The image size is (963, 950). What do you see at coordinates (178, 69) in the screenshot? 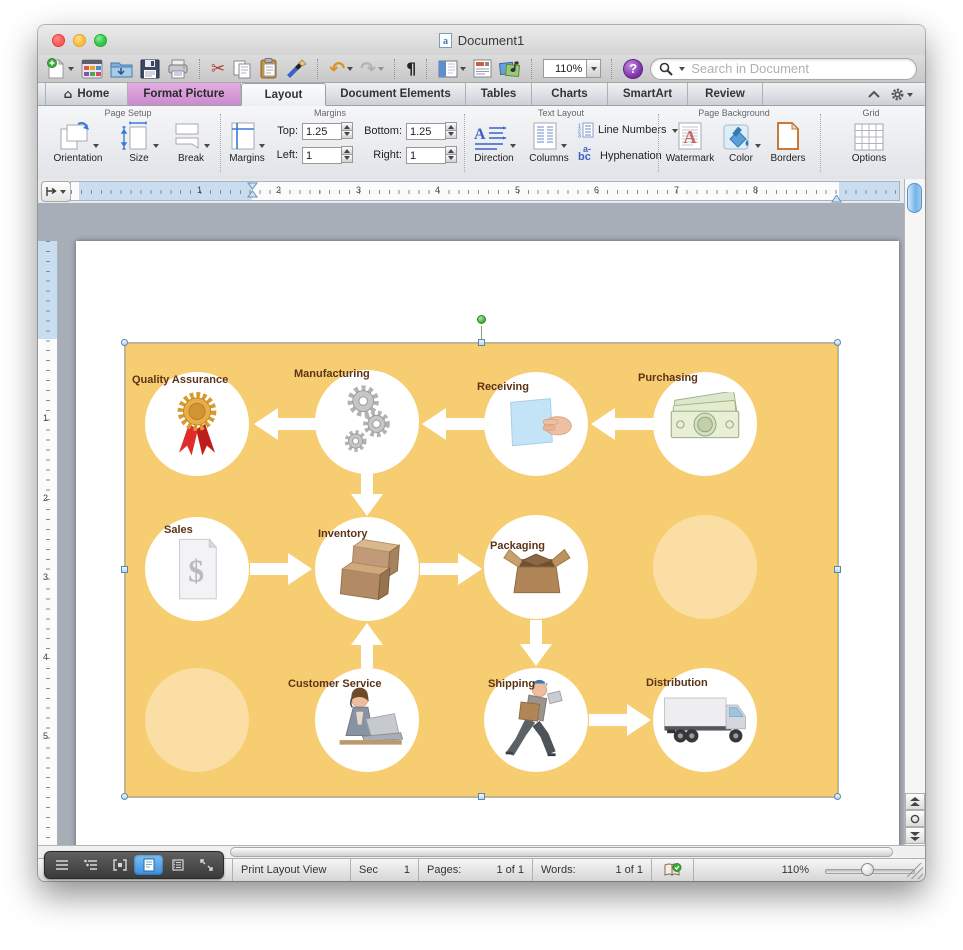
I see `print-button` at bounding box center [178, 69].